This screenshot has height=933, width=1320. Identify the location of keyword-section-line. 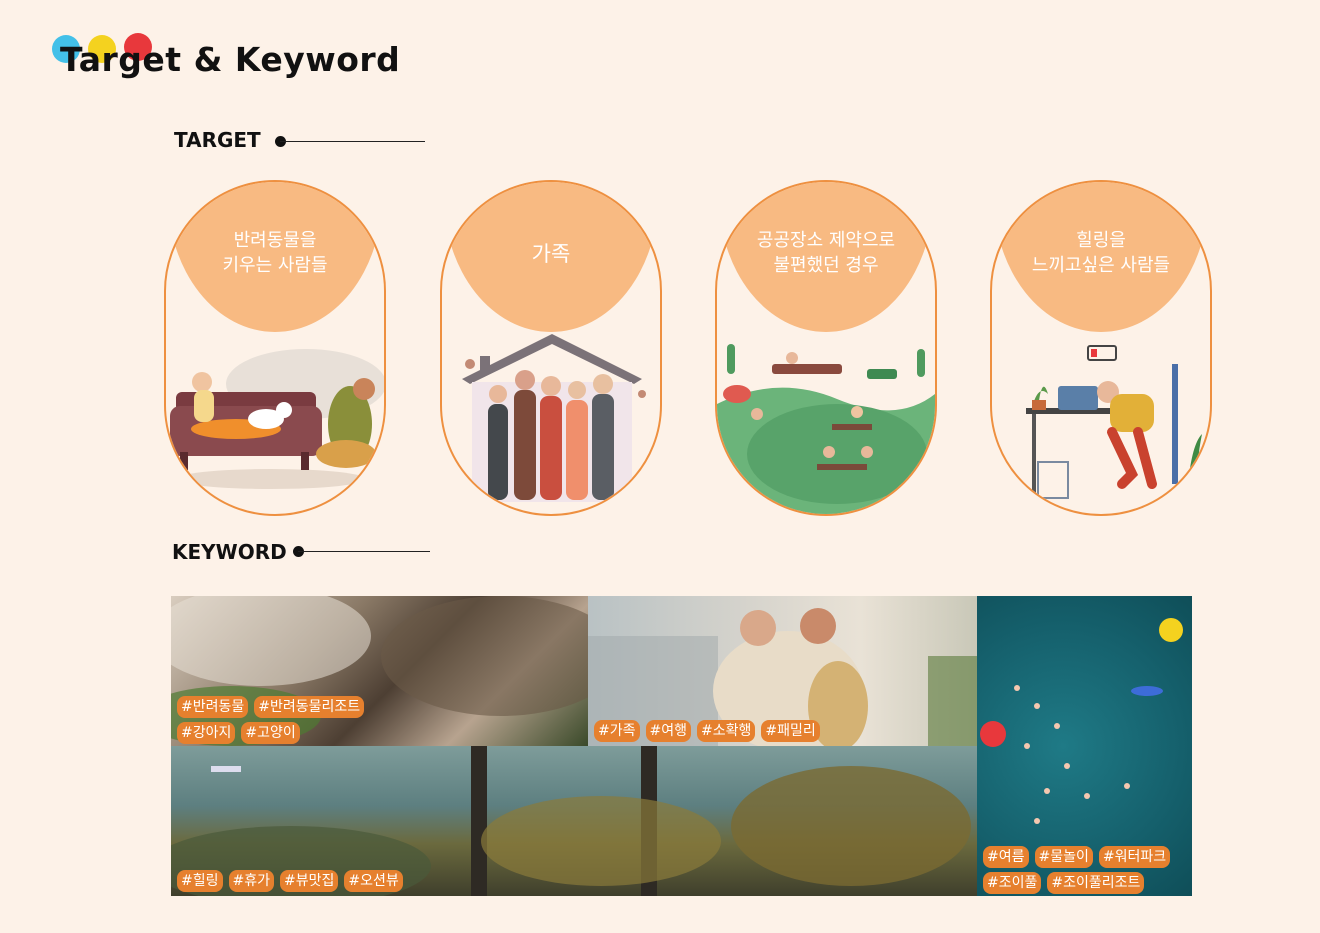
(364, 551).